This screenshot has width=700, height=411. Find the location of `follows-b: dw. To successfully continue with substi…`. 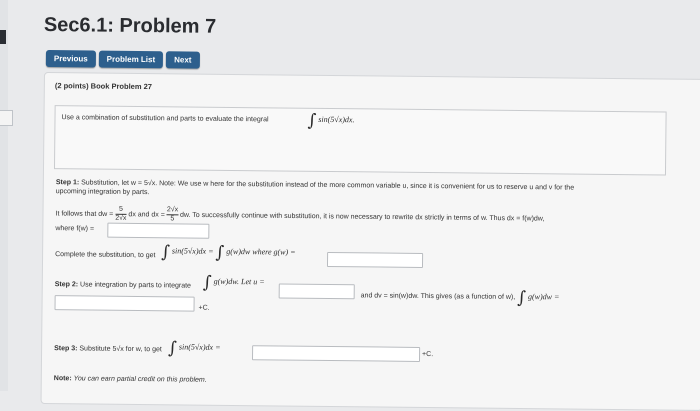

follows-b: dw. To successfully continue with substi… is located at coordinates (362, 217).